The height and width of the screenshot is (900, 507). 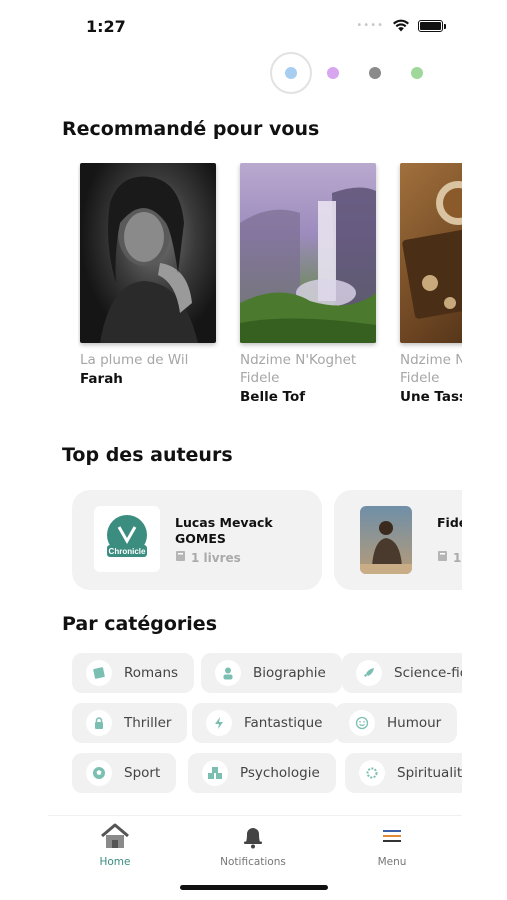 I want to click on status-icons: ••••, so click(x=401, y=25).